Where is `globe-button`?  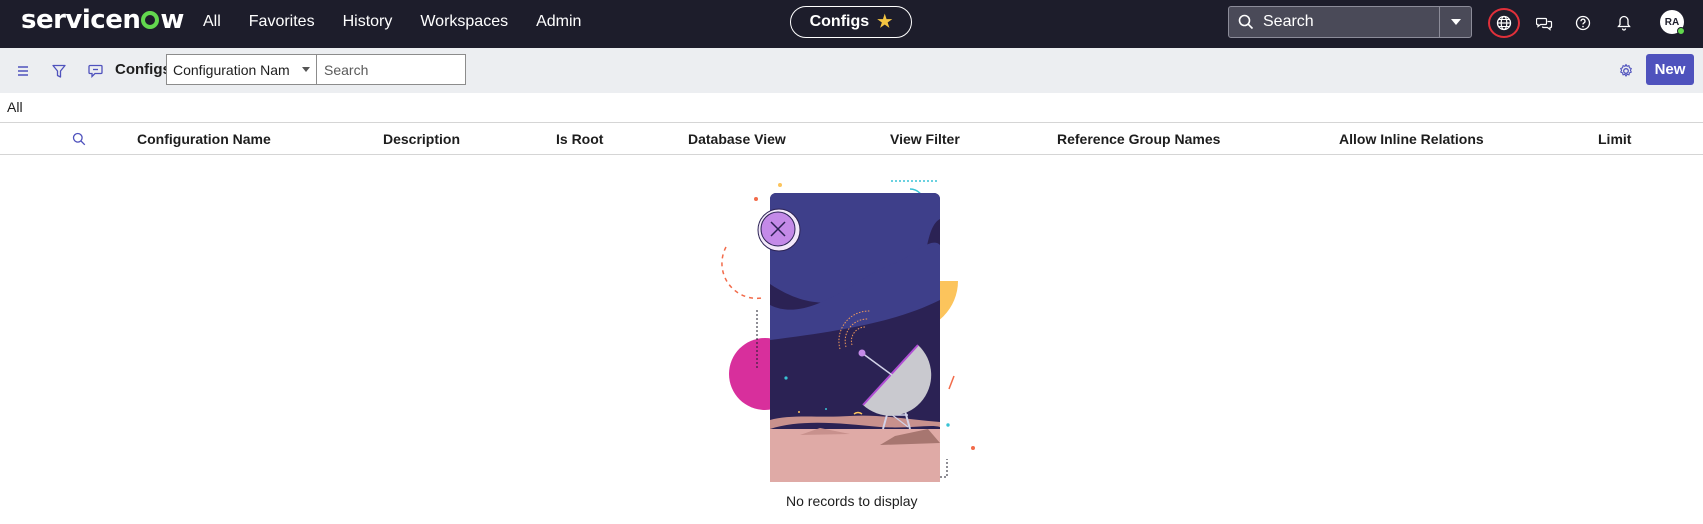
globe-button is located at coordinates (1504, 23).